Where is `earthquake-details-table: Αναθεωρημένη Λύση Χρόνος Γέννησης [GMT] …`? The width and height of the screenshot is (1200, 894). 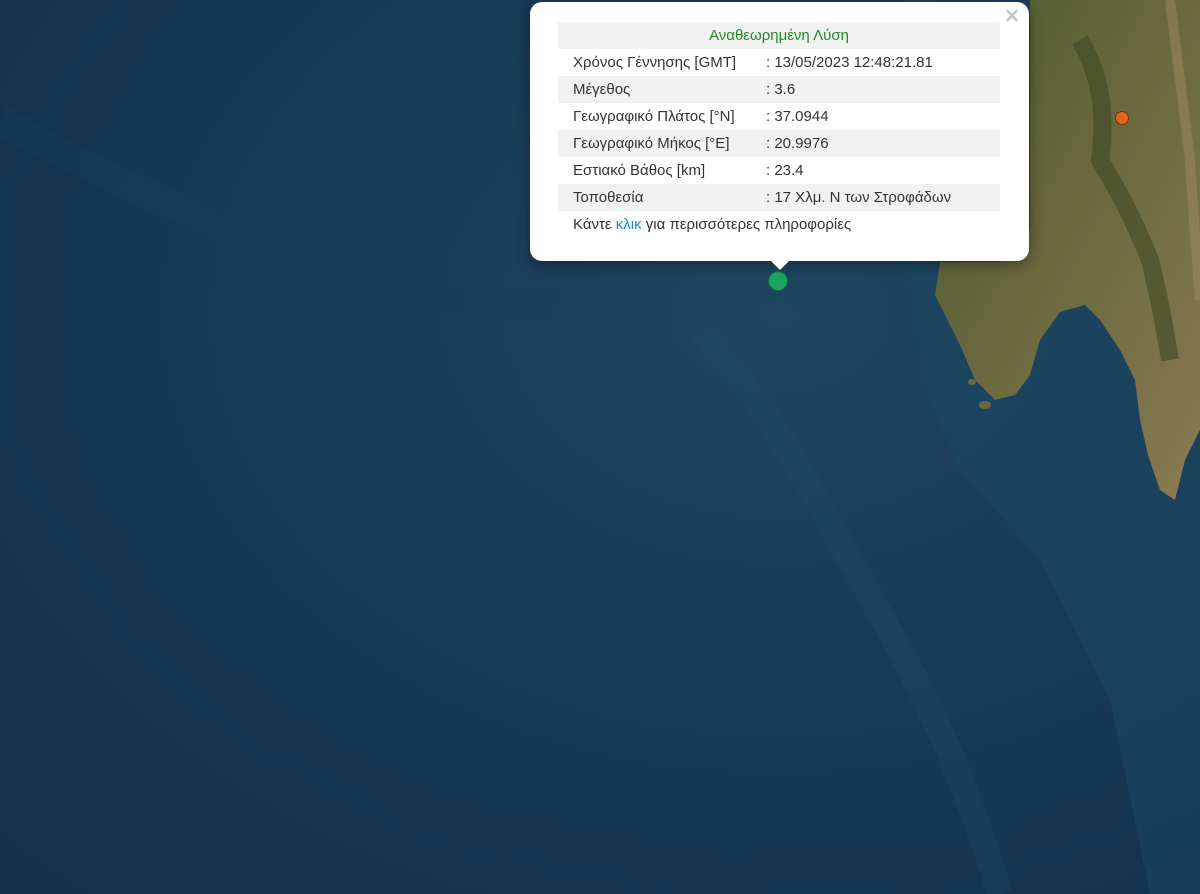
earthquake-details-table: Αναθεωρημένη Λύση Χρόνος Γέννησης [GMT] … is located at coordinates (779, 130).